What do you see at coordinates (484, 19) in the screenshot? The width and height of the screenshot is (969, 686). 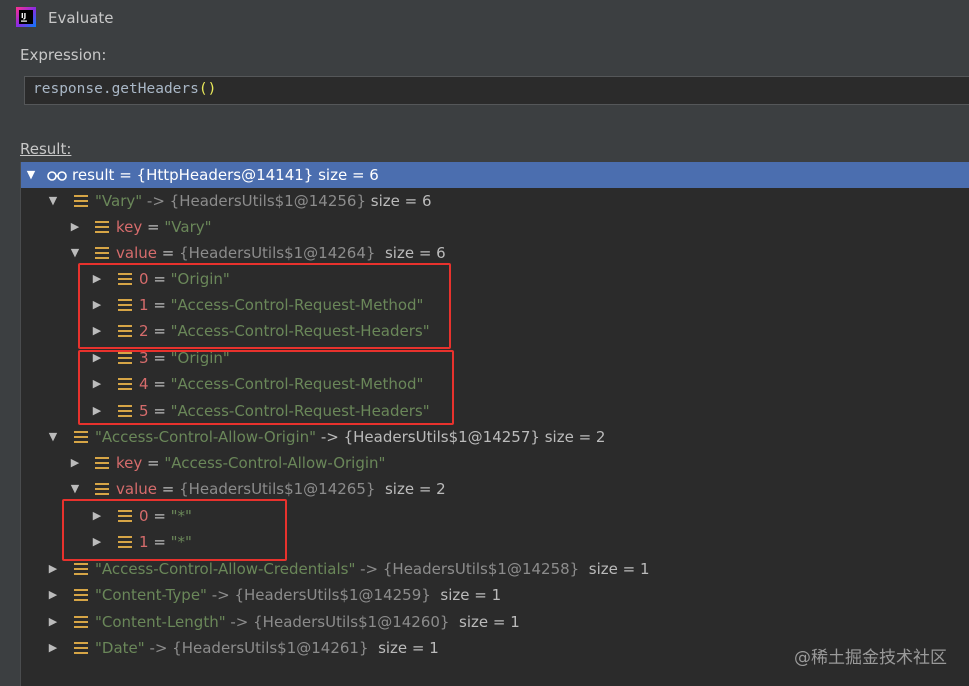 I see `title-bar: IJ Evaluate` at bounding box center [484, 19].